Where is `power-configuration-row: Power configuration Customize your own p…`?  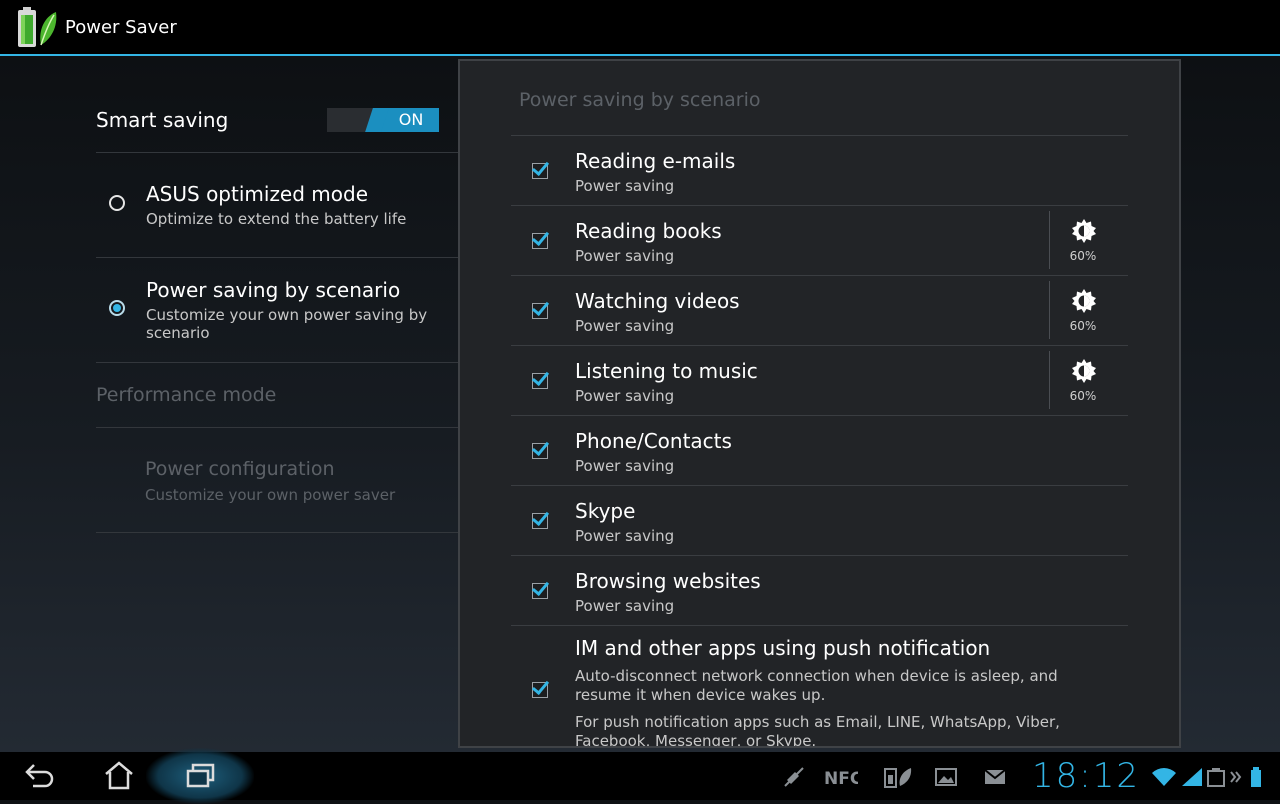
power-configuration-row: Power configuration Customize your own p… is located at coordinates (277, 480).